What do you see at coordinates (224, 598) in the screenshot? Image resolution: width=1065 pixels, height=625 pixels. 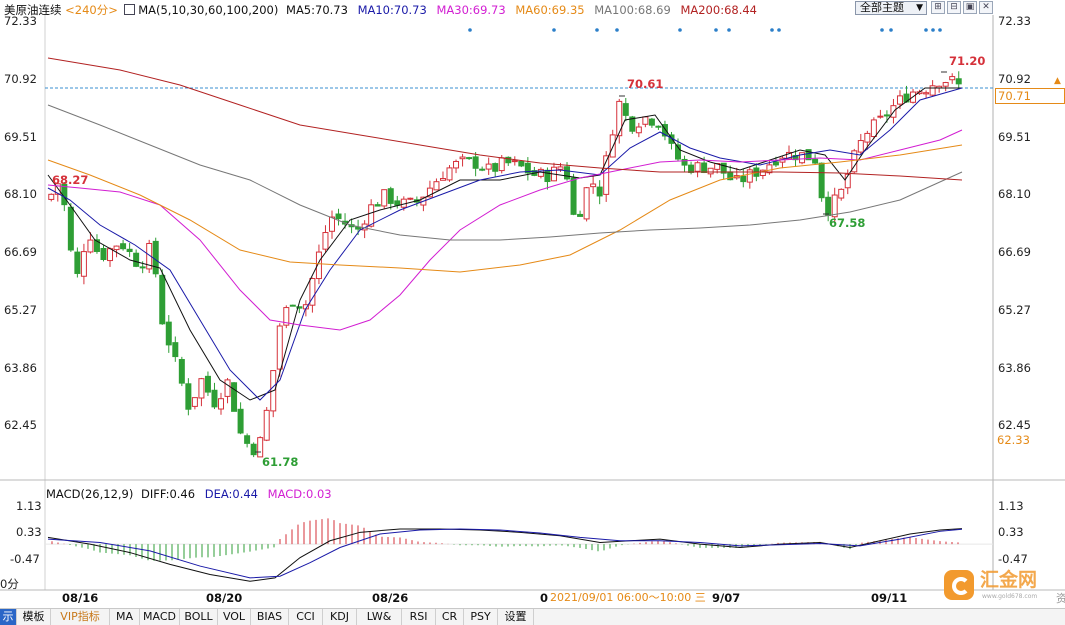 I see `date-tick: 08/20` at bounding box center [224, 598].